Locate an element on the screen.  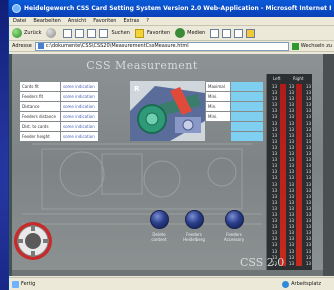
toolbar: Zurück Suchen Favoriten Medien is located at coordinates (171, 33).